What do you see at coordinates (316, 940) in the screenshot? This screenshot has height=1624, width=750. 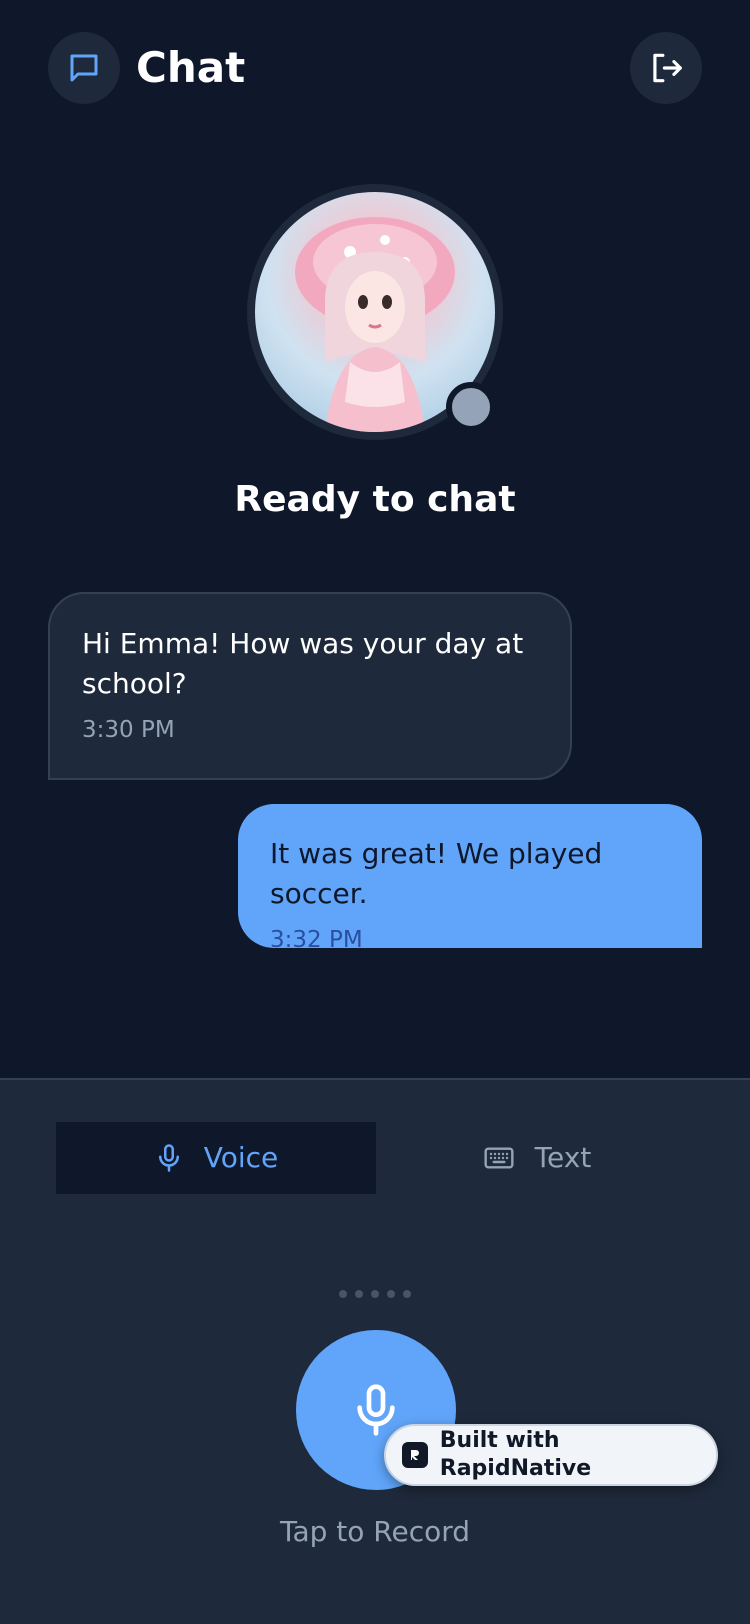 I see `message-time: 3:32 PM` at bounding box center [316, 940].